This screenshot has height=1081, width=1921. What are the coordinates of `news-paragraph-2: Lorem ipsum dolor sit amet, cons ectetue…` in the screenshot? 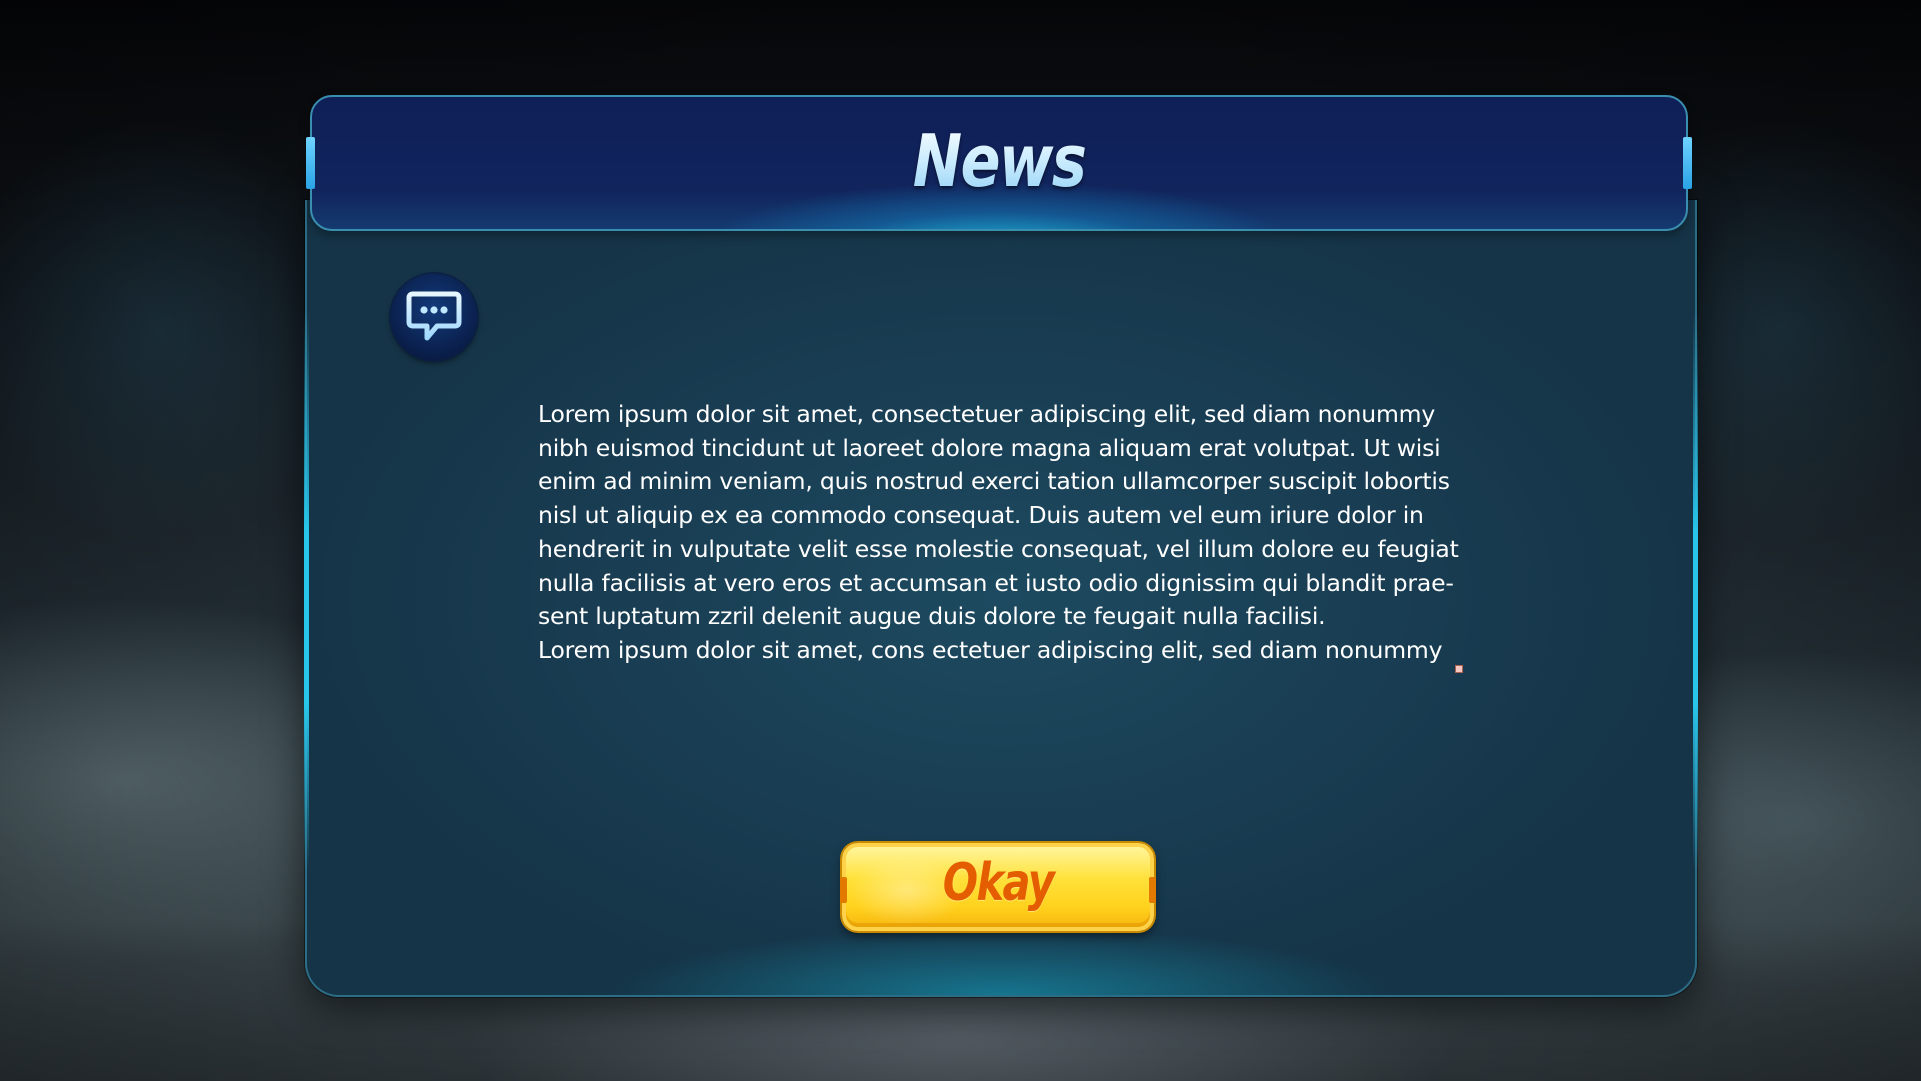 It's located at (990, 649).